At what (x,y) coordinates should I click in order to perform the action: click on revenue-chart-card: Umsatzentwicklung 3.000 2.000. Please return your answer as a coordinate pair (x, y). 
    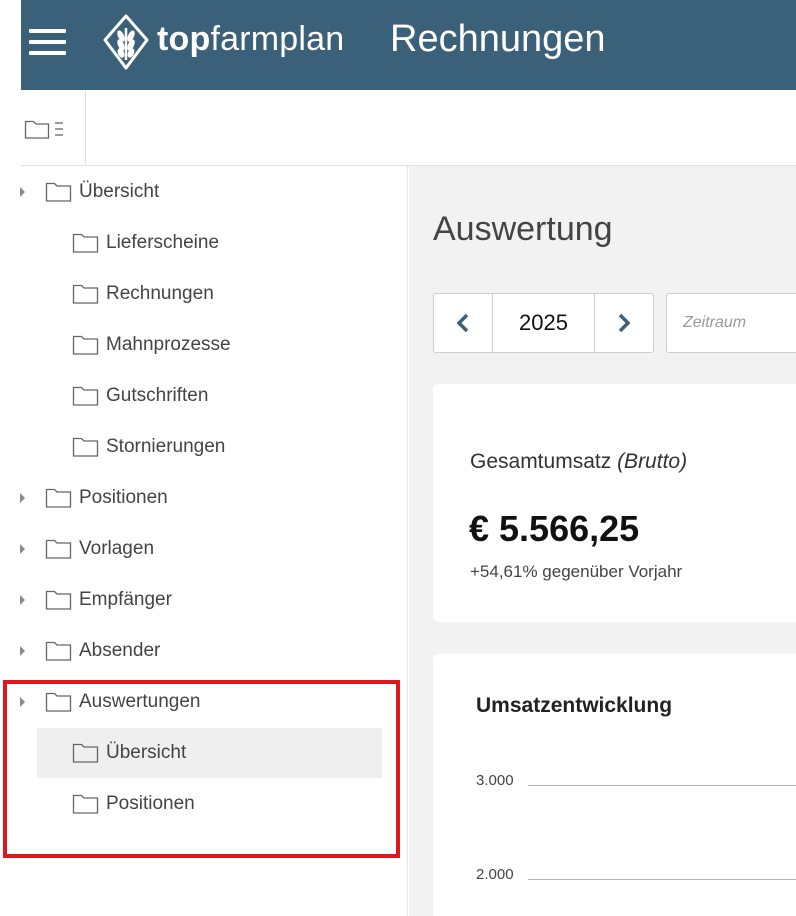
    Looking at the image, I should click on (614, 785).